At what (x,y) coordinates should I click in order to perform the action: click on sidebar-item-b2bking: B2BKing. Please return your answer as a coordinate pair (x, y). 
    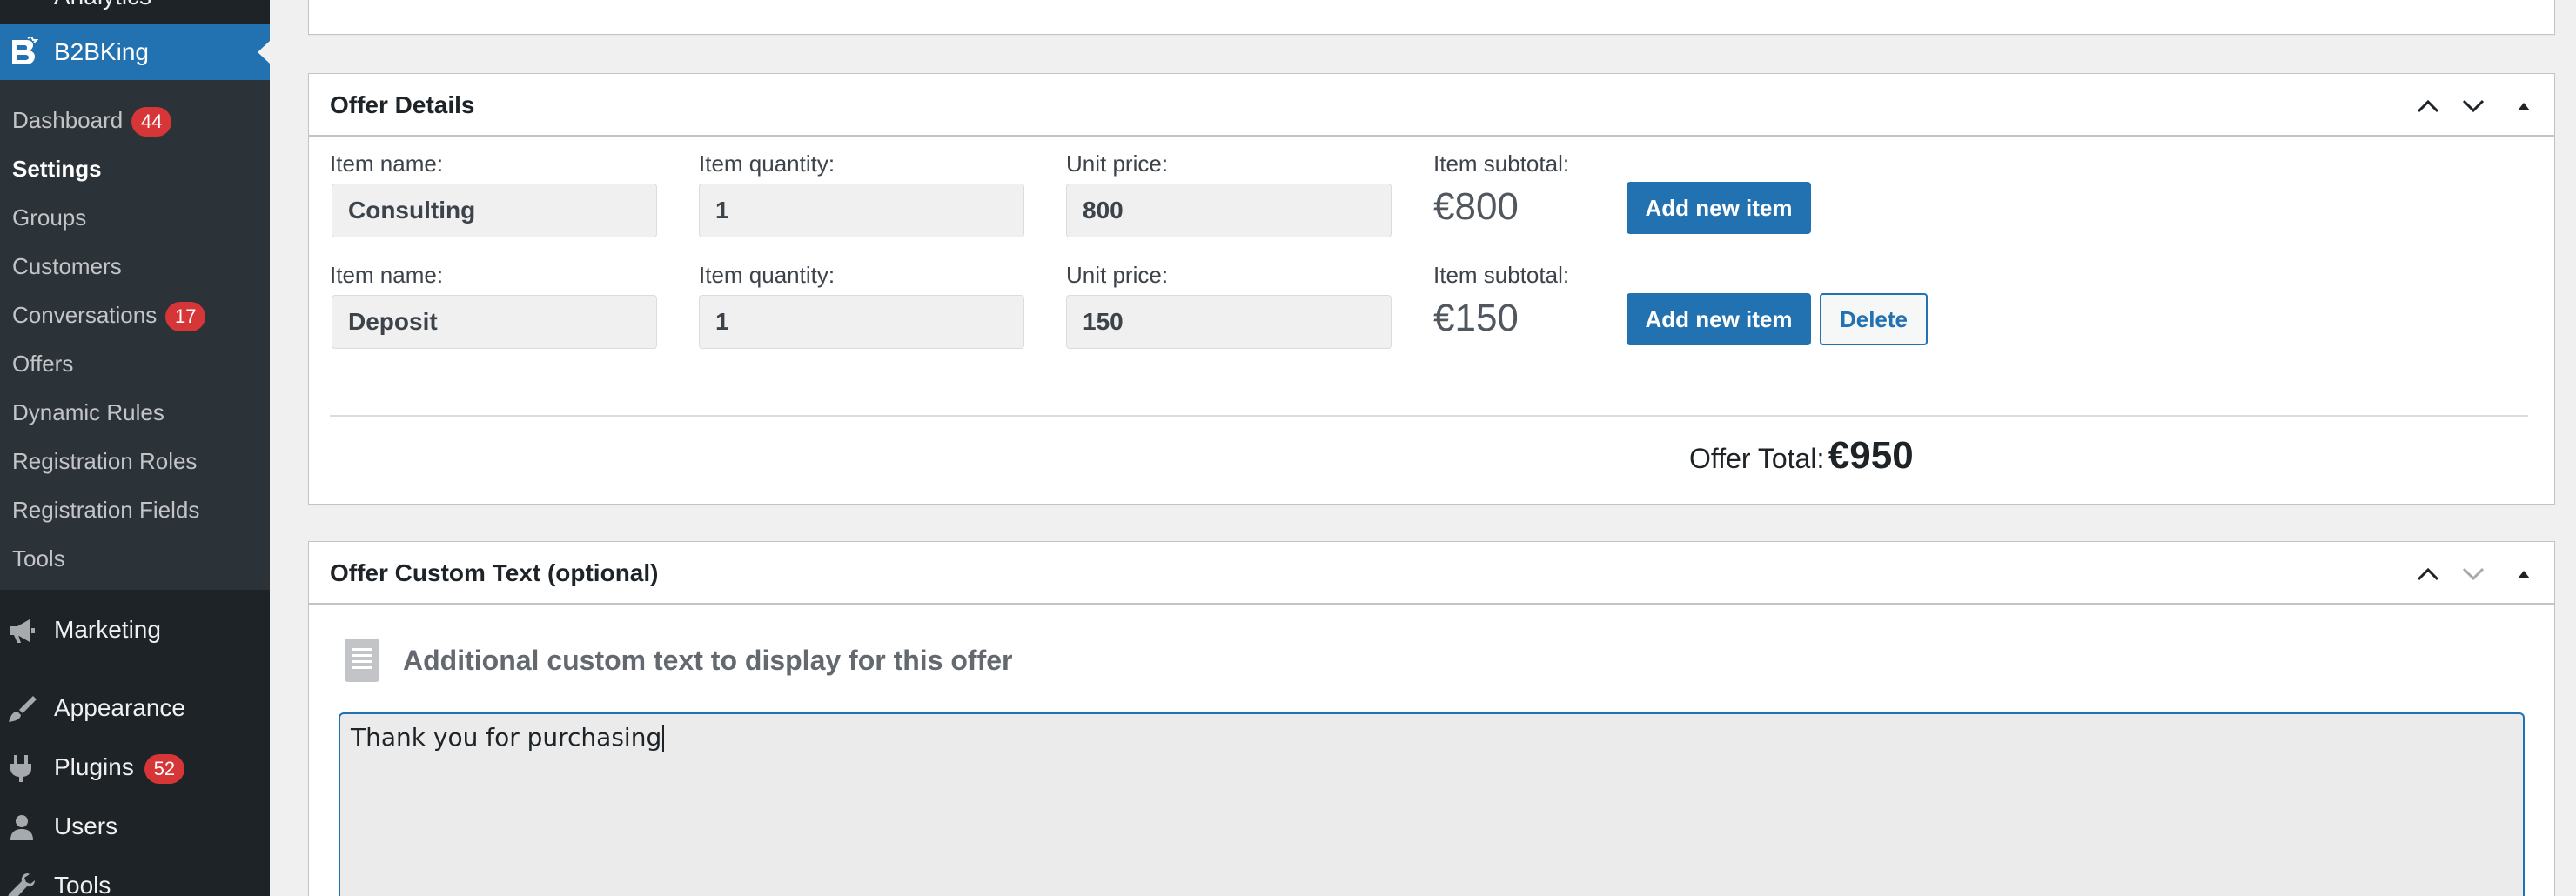
    Looking at the image, I should click on (135, 52).